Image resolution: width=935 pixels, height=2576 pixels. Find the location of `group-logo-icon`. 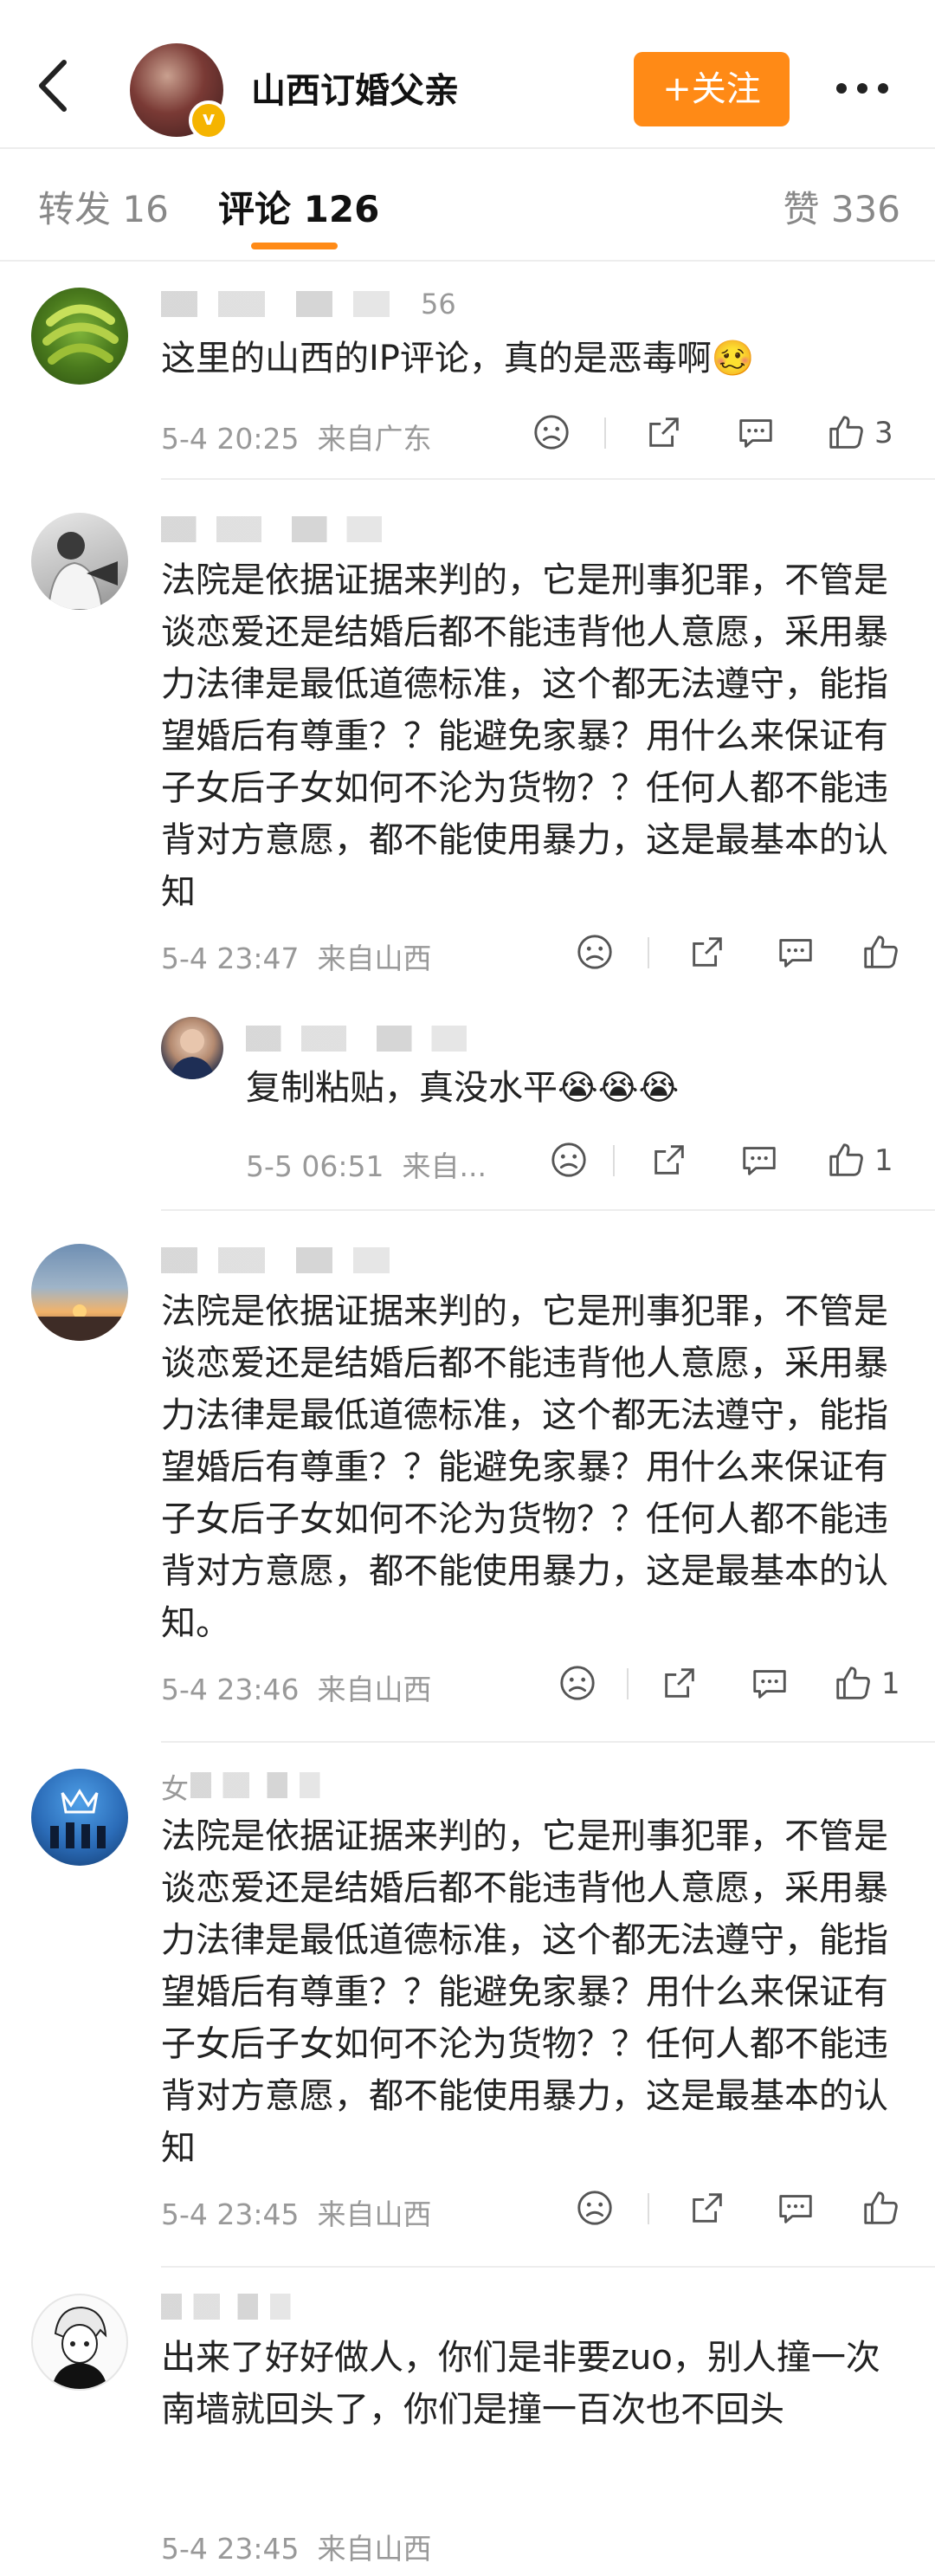

group-logo-icon is located at coordinates (78, 1818).